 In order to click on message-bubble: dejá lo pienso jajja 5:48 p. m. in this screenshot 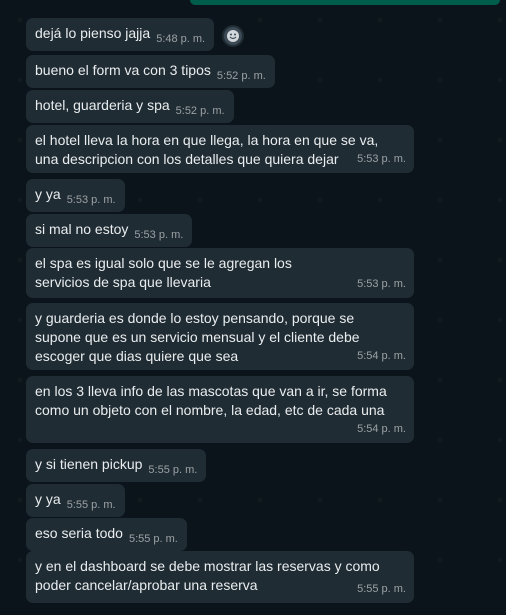, I will do `click(120, 34)`.